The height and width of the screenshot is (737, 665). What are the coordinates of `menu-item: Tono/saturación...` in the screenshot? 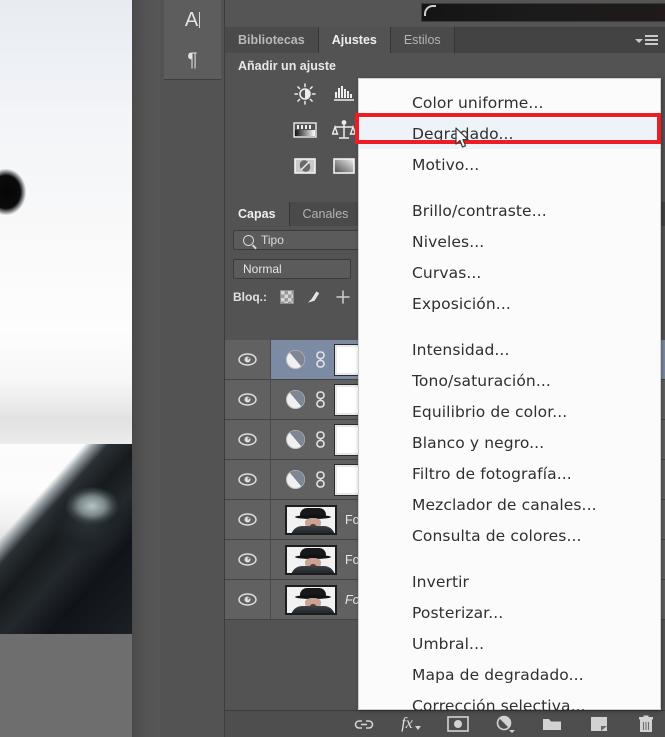 It's located at (509, 380).